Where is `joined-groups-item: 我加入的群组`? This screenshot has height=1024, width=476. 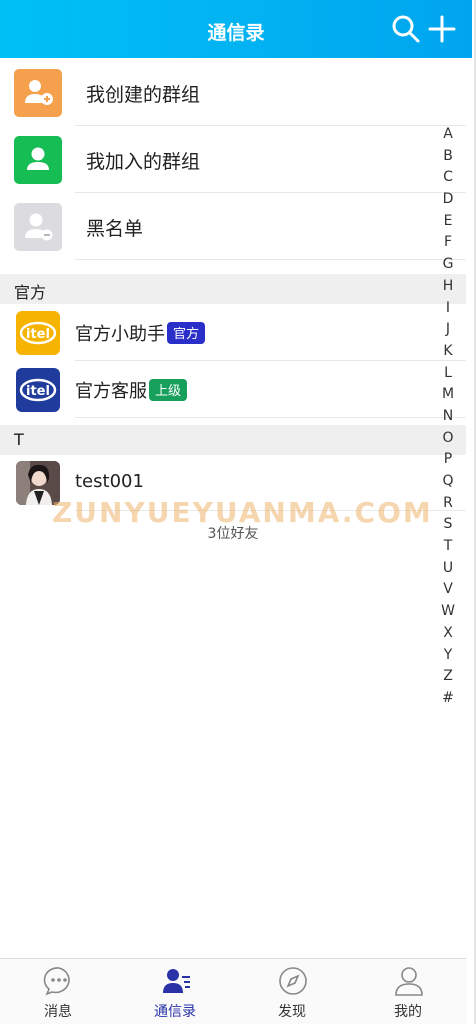
joined-groups-item: 我加入的群组 is located at coordinates (233, 160).